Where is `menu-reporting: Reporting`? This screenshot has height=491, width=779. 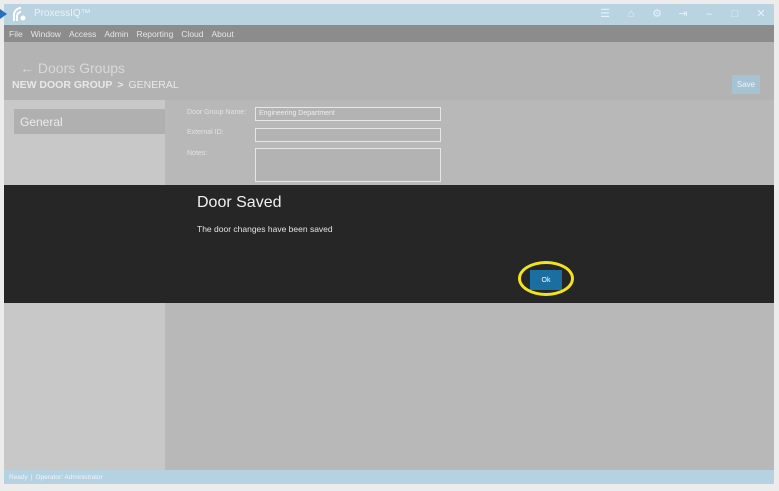
menu-reporting: Reporting is located at coordinates (154, 34).